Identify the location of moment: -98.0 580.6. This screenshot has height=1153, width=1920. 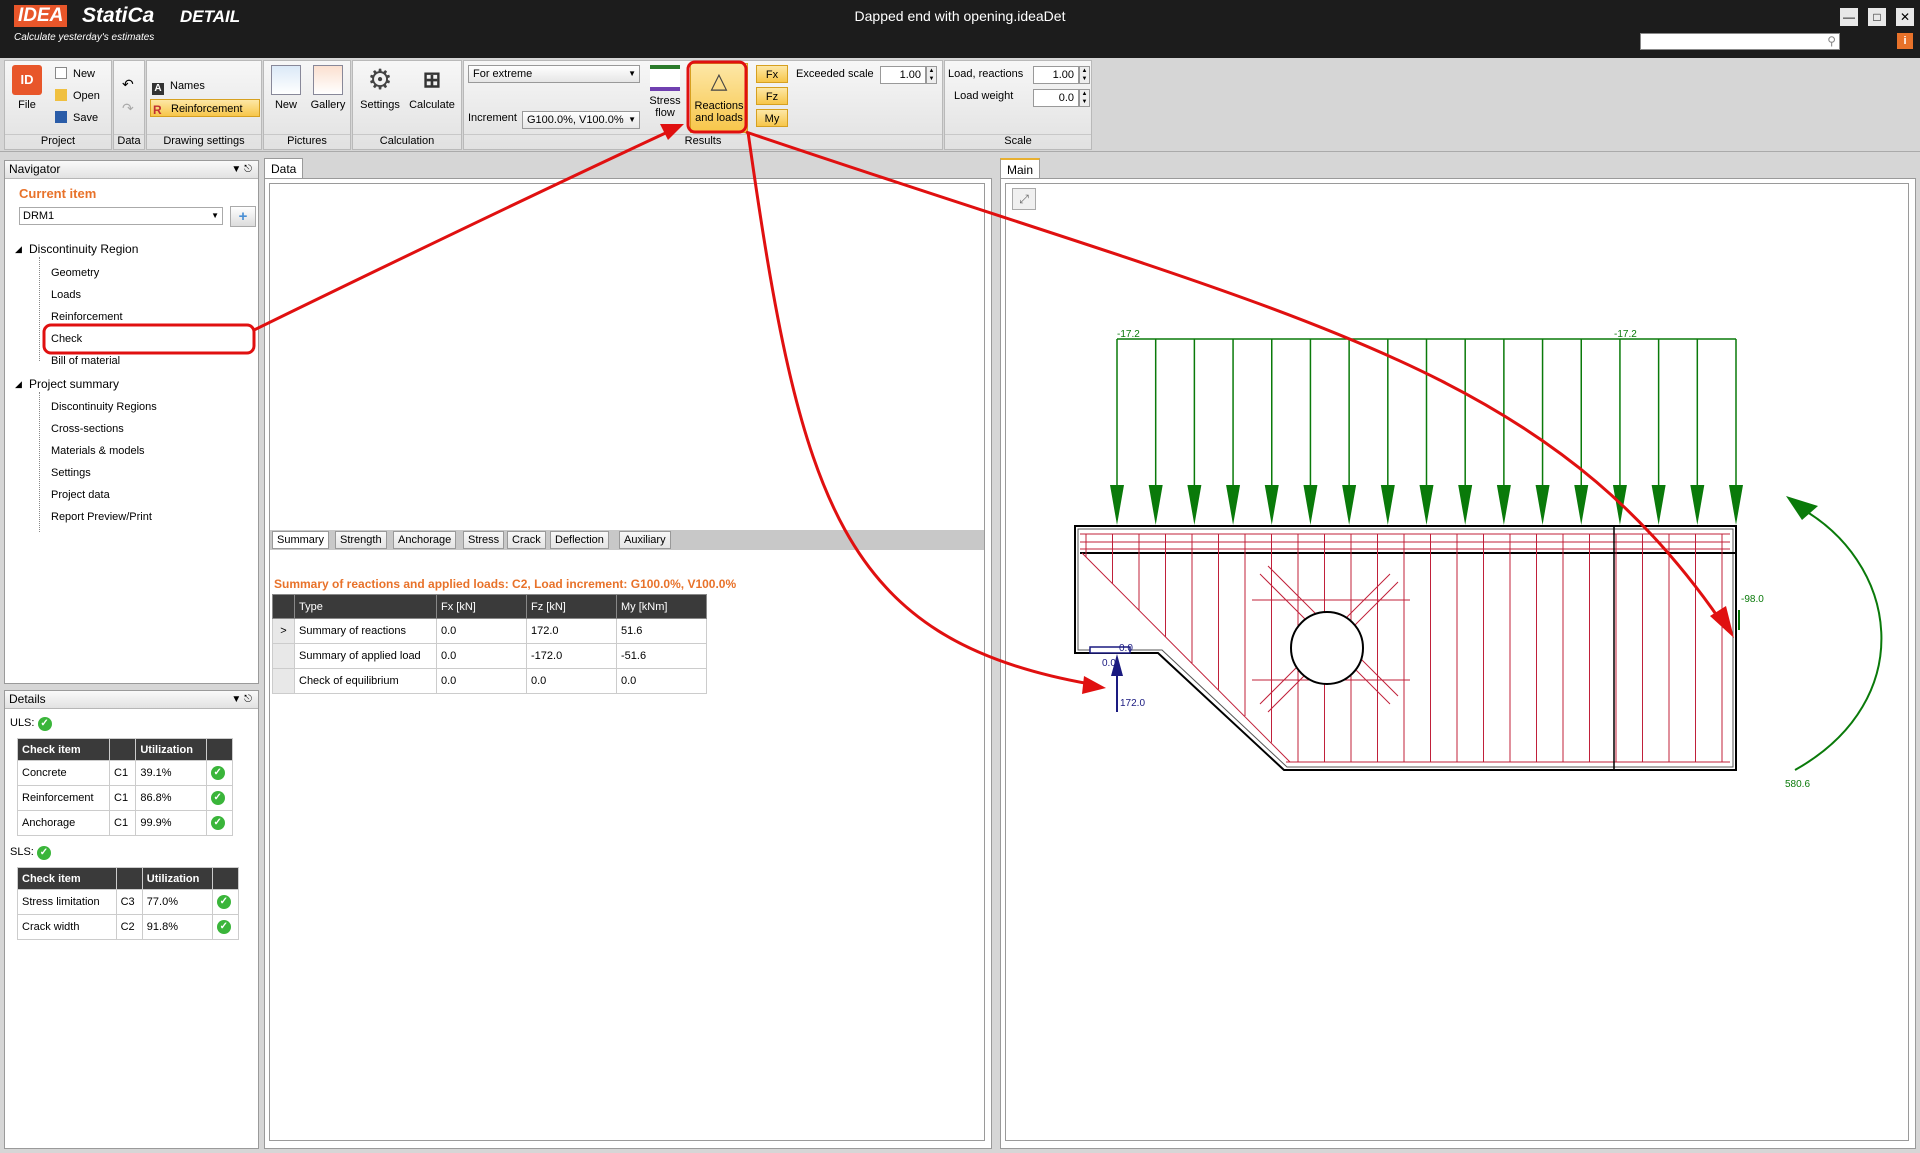
(1810, 643).